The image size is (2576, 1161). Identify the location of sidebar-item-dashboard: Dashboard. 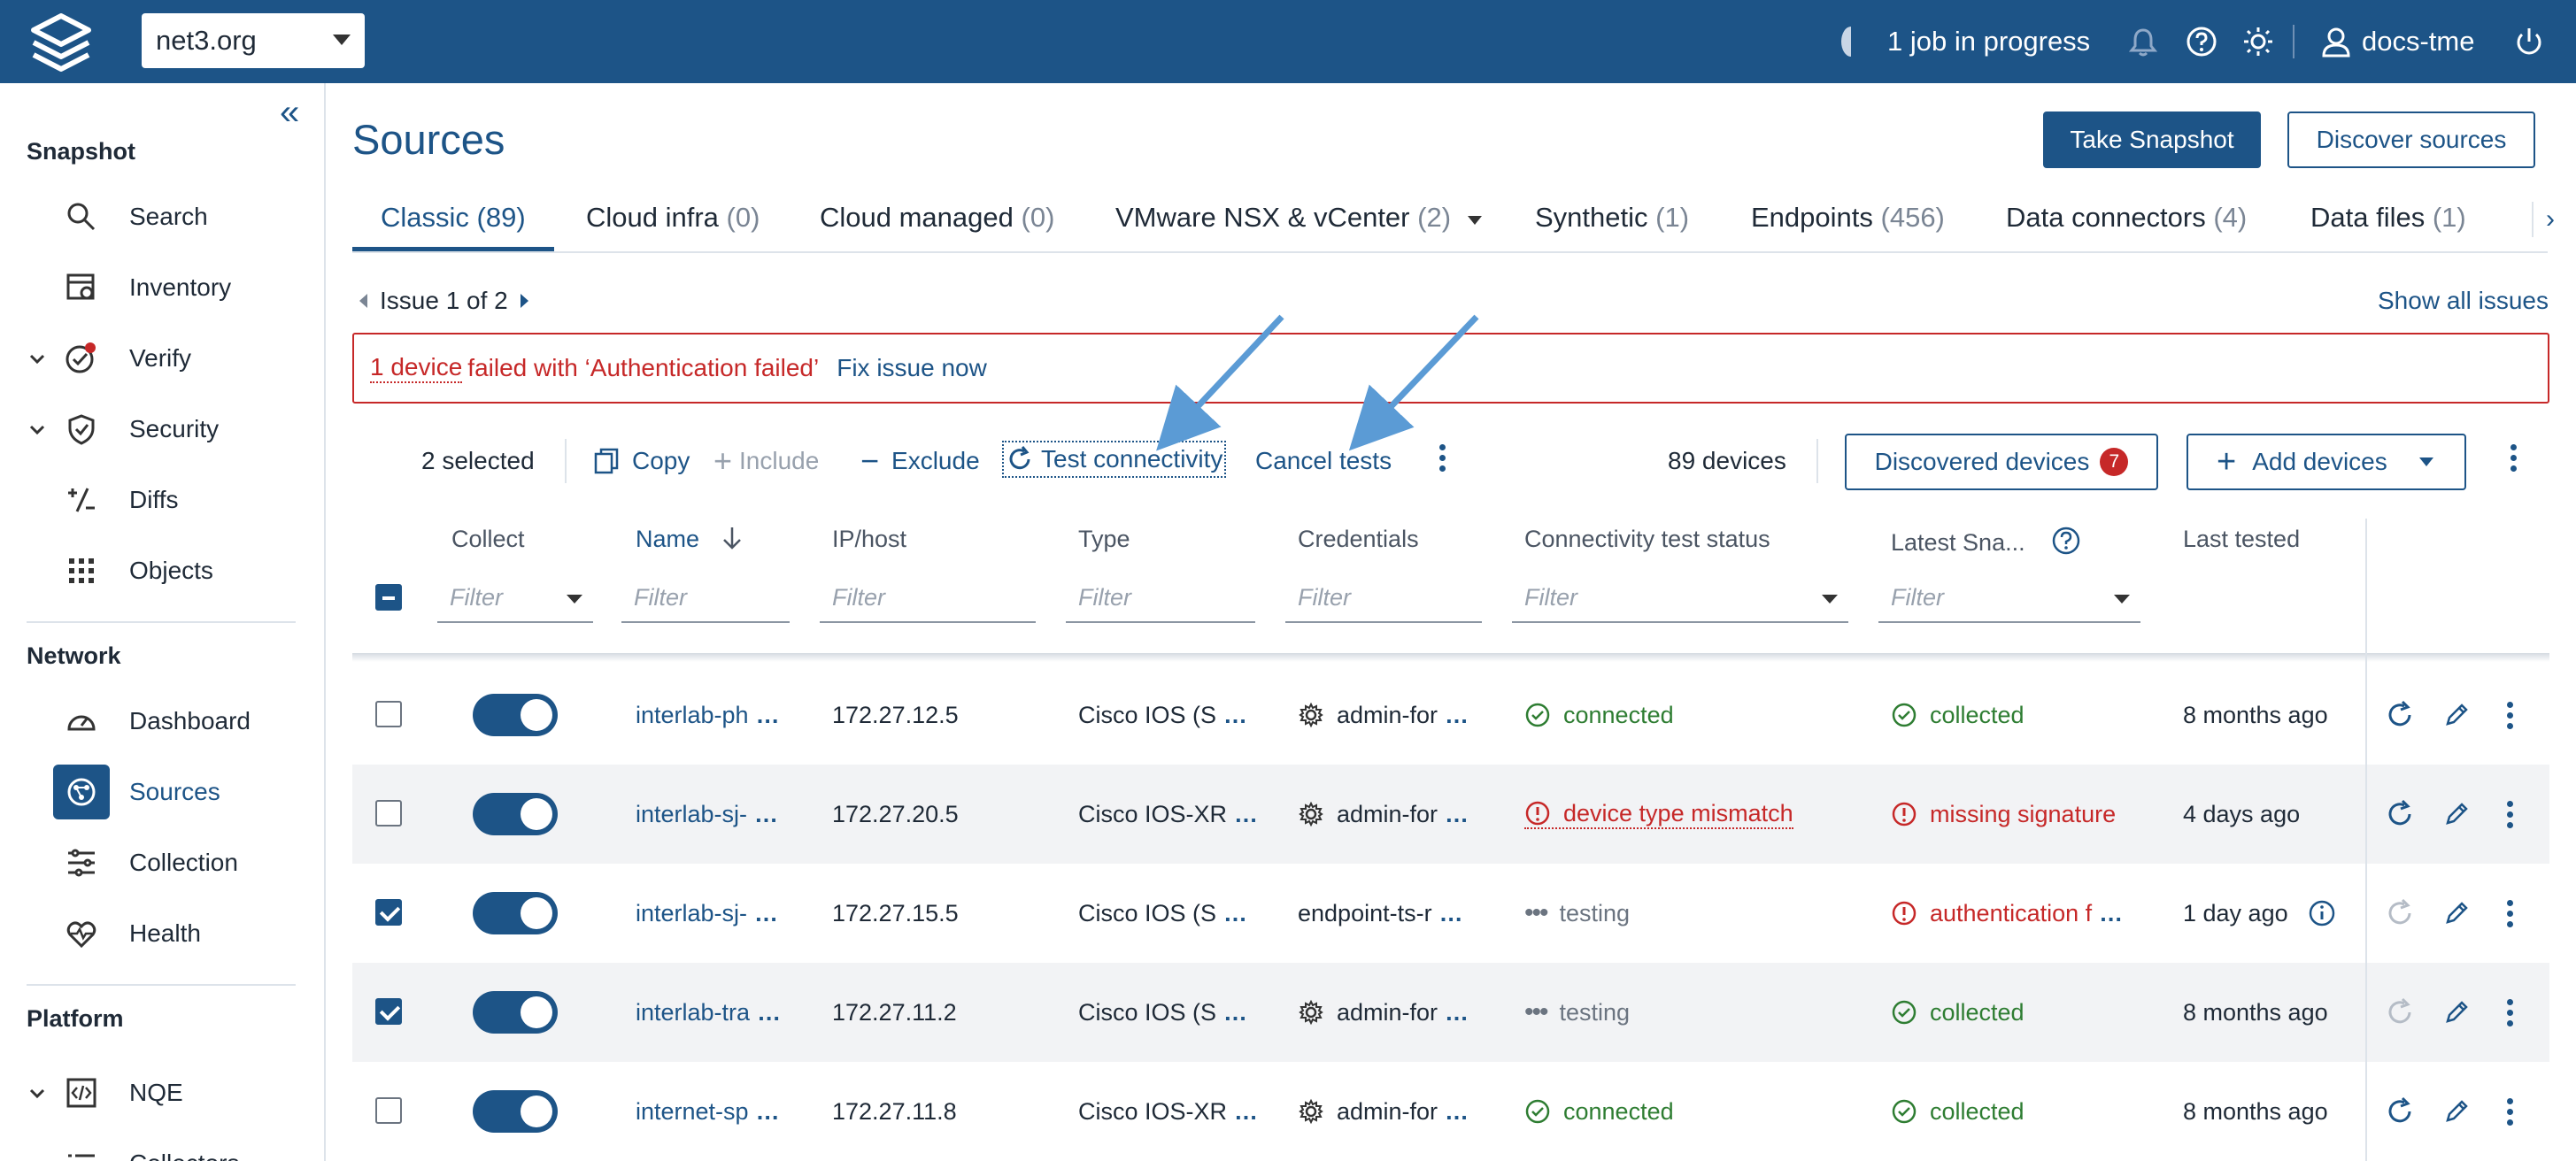
(177, 721).